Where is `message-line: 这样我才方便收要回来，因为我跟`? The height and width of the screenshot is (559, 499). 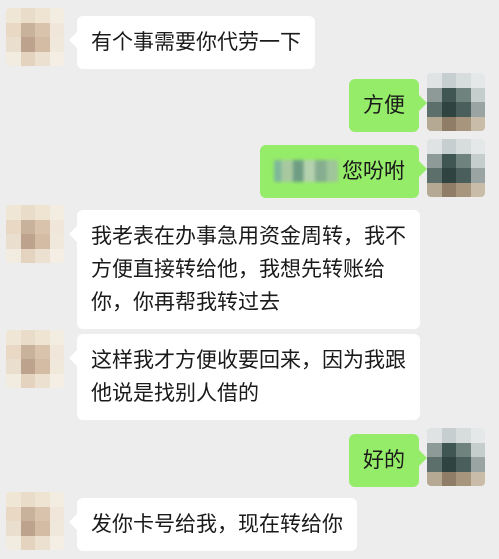 message-line: 这样我才方便收要回来，因为我跟 is located at coordinates (248, 360).